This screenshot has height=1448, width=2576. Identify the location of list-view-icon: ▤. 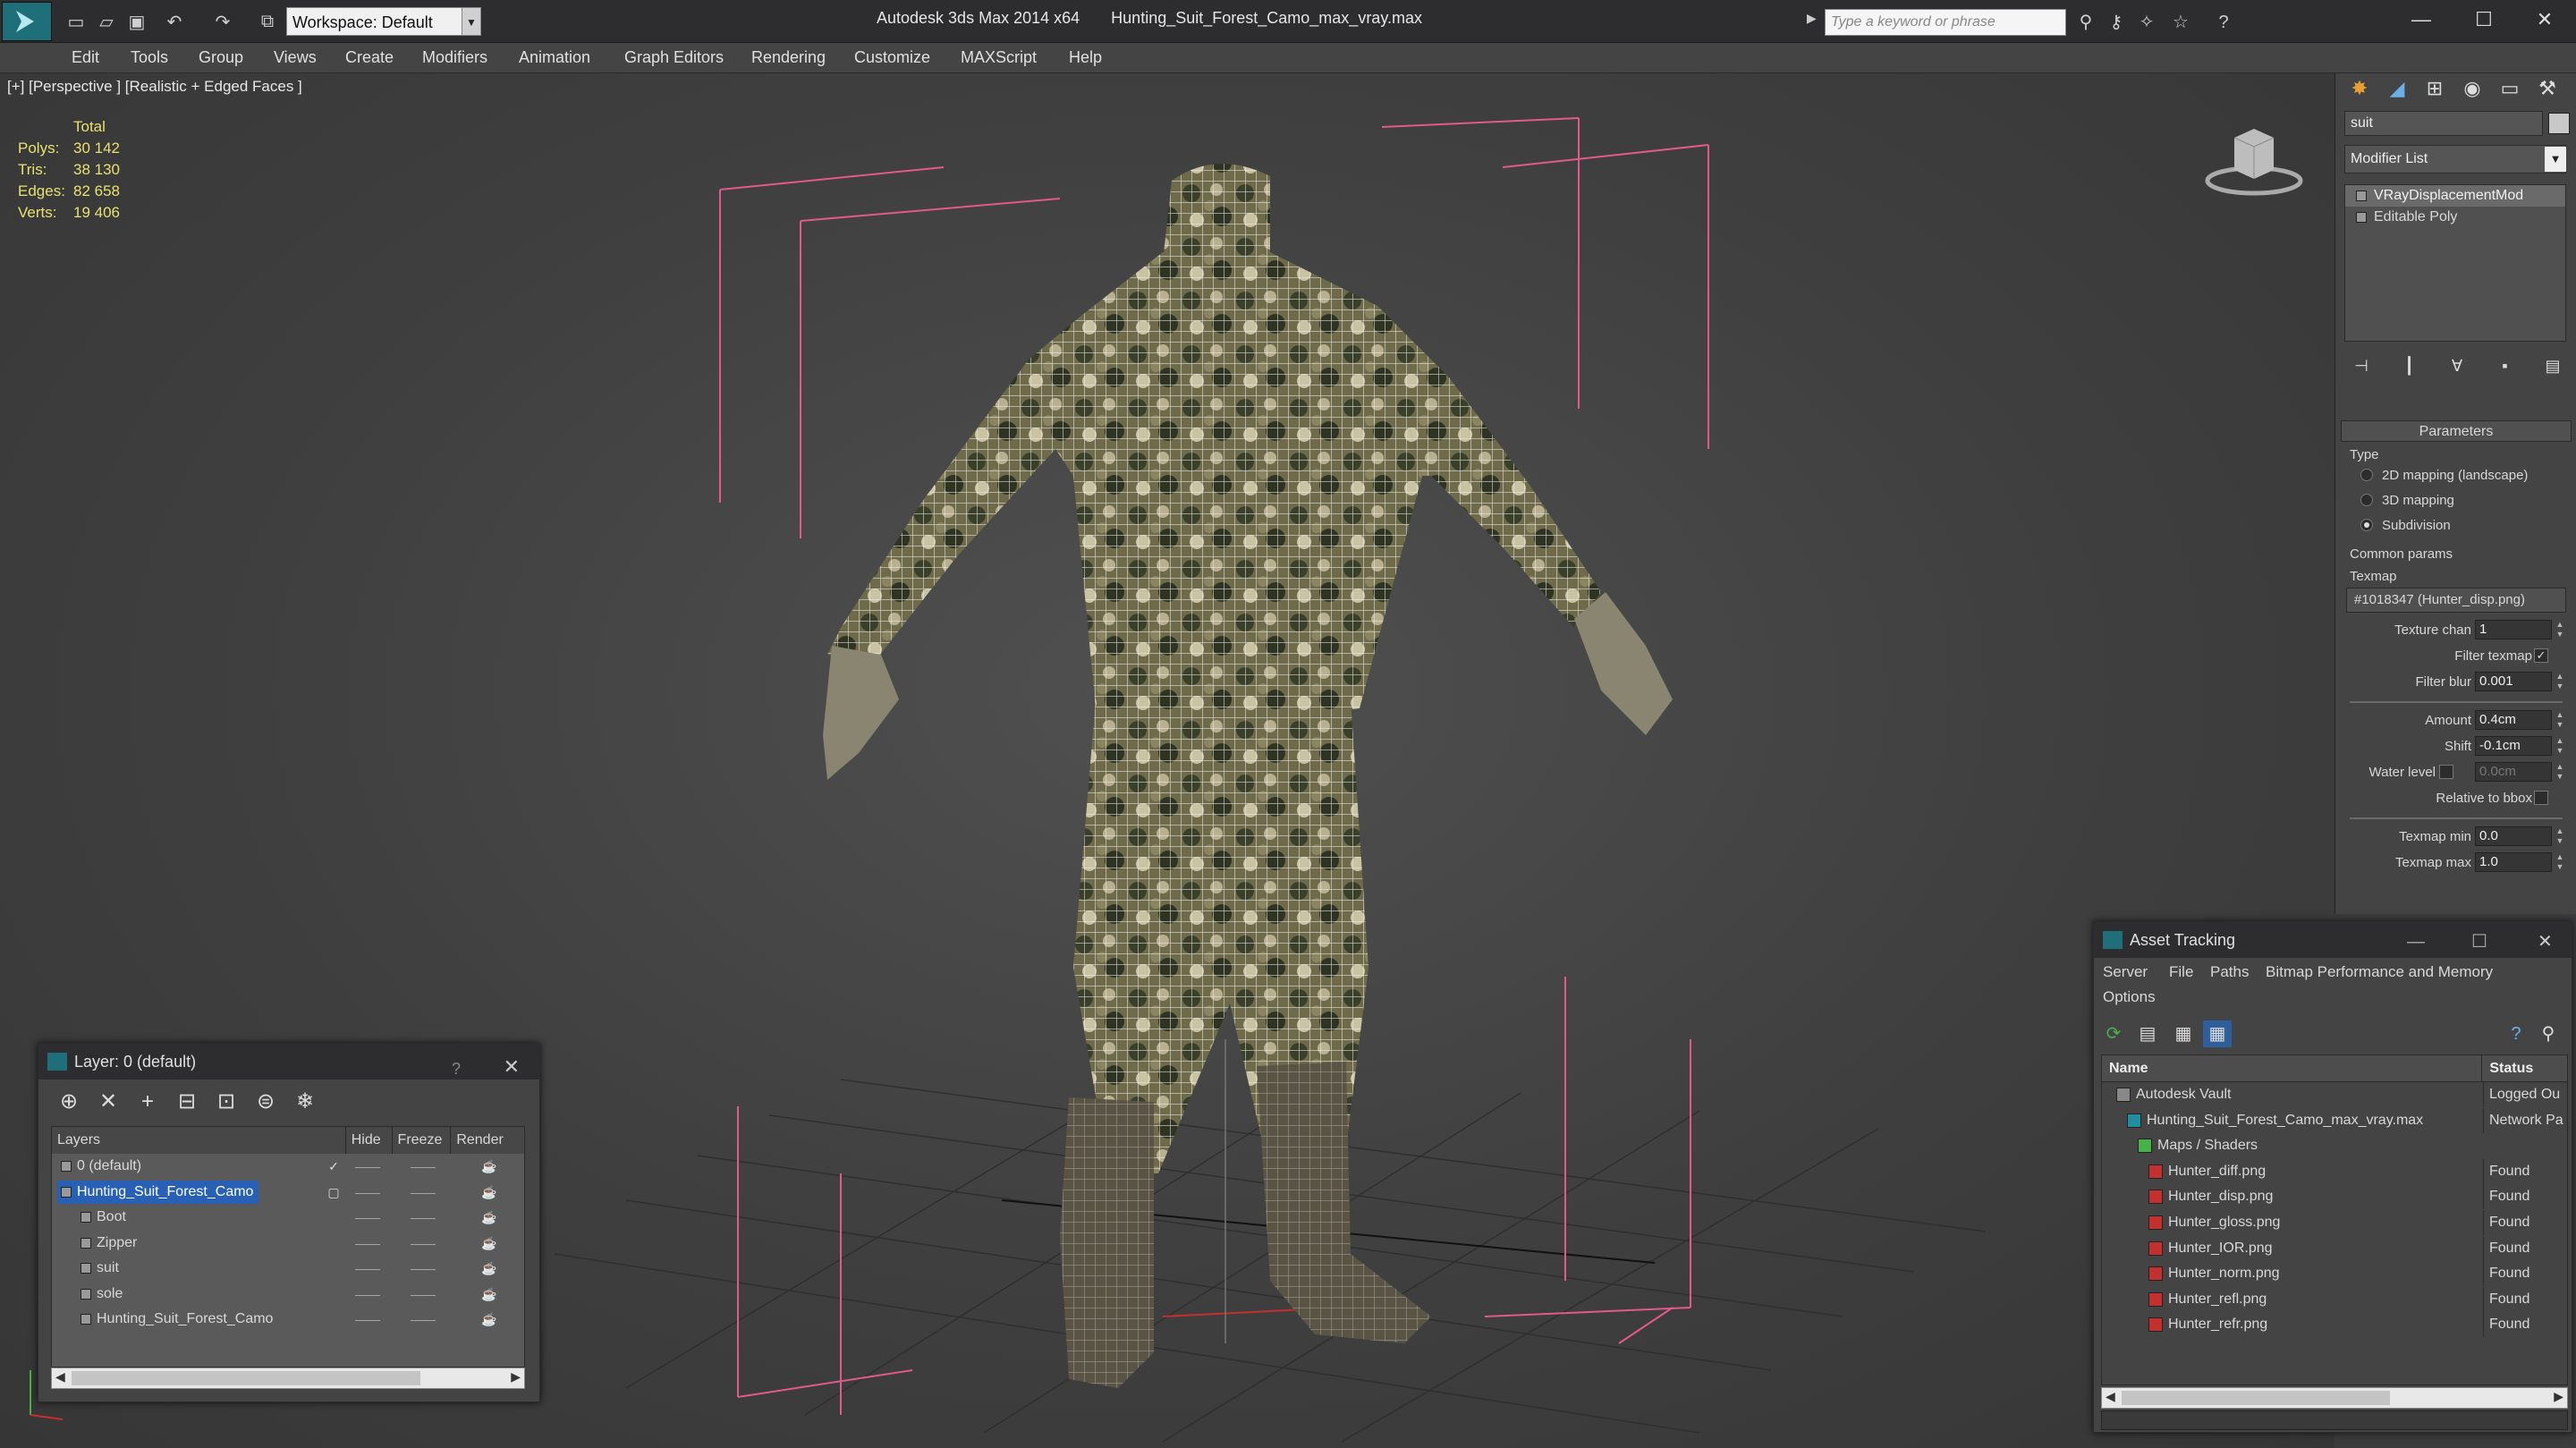
(2147, 1033).